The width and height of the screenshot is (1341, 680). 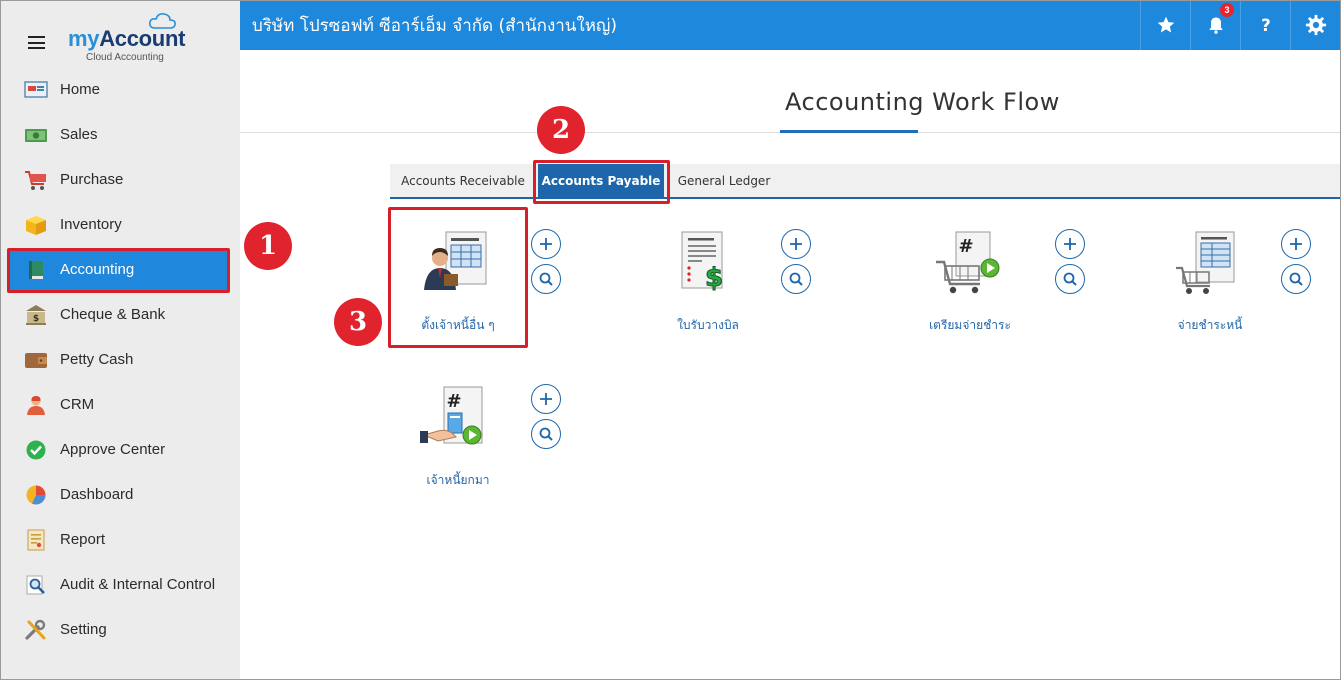 I want to click on sidebar-item-label: Purchase, so click(x=92, y=179).